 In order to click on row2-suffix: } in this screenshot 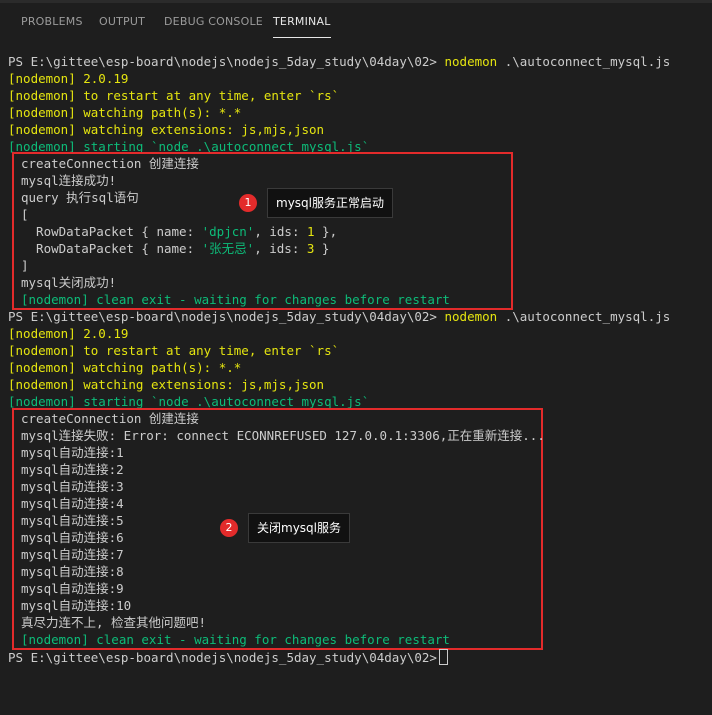, I will do `click(322, 248)`.